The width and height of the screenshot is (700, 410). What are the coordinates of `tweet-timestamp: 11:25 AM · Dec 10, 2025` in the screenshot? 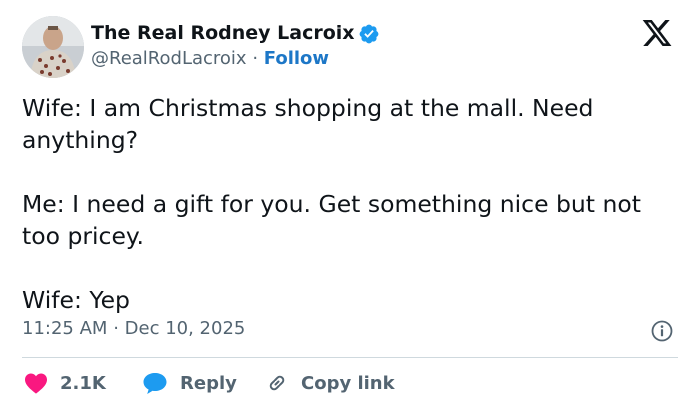 It's located at (133, 328).